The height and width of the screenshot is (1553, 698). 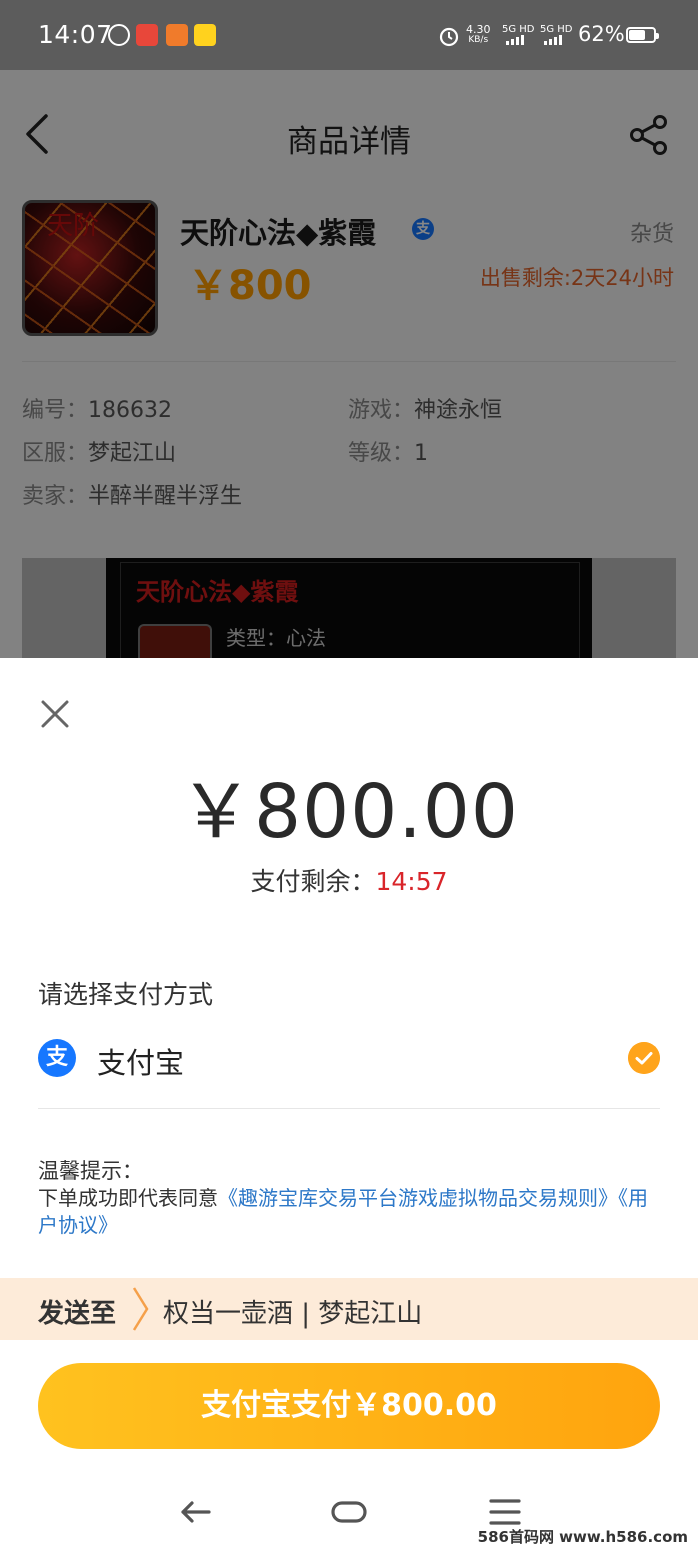 I want to click on signal-2: 5G HD, so click(x=556, y=36).